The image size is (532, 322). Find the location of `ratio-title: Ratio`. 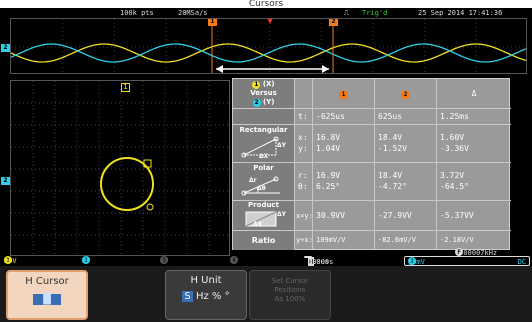

ratio-title: Ratio is located at coordinates (264, 240).